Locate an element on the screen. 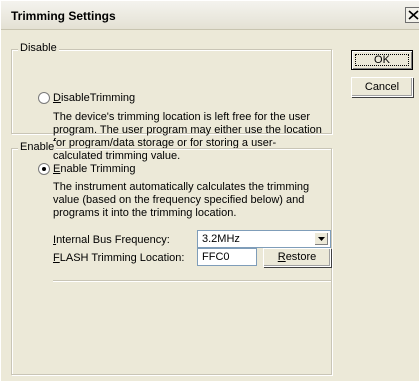 The image size is (419, 381). radio-selected-dot is located at coordinates (44, 169).